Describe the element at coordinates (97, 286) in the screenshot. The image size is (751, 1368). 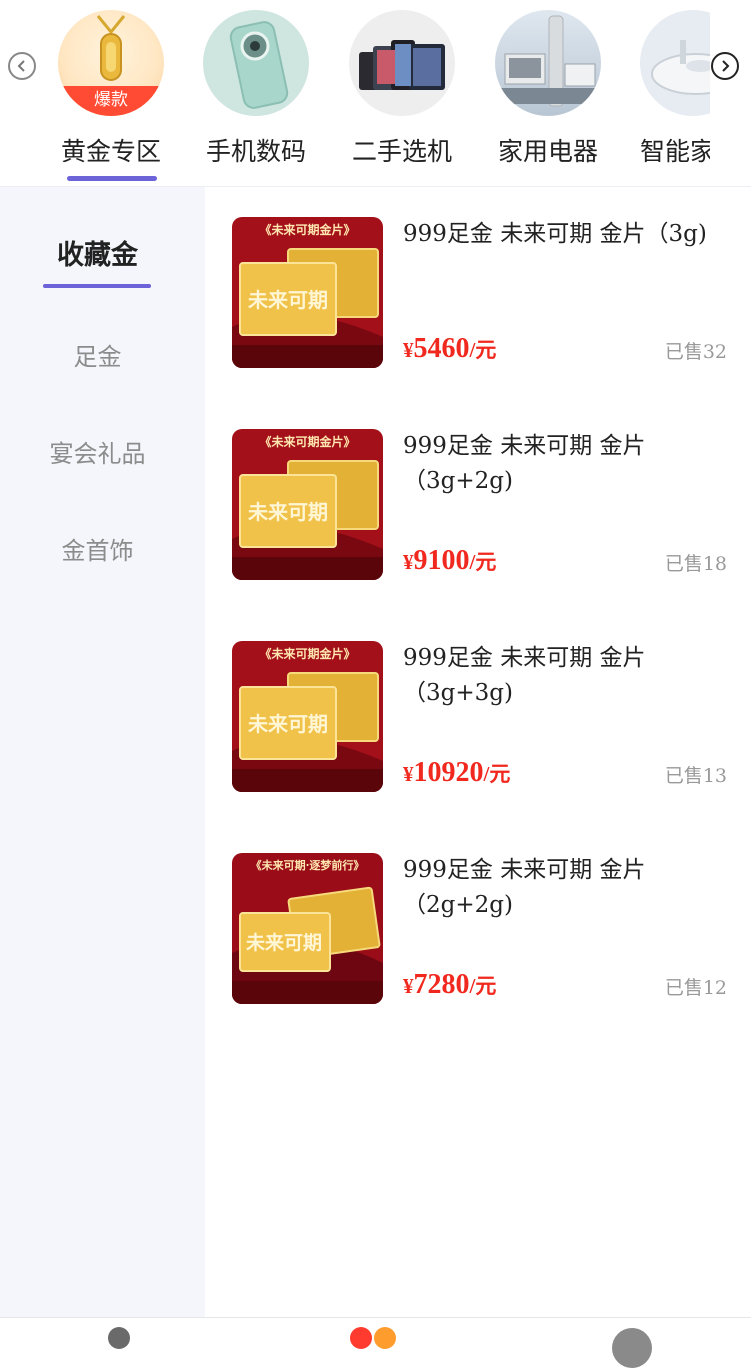
I see `active-sidebar-indicator` at that location.